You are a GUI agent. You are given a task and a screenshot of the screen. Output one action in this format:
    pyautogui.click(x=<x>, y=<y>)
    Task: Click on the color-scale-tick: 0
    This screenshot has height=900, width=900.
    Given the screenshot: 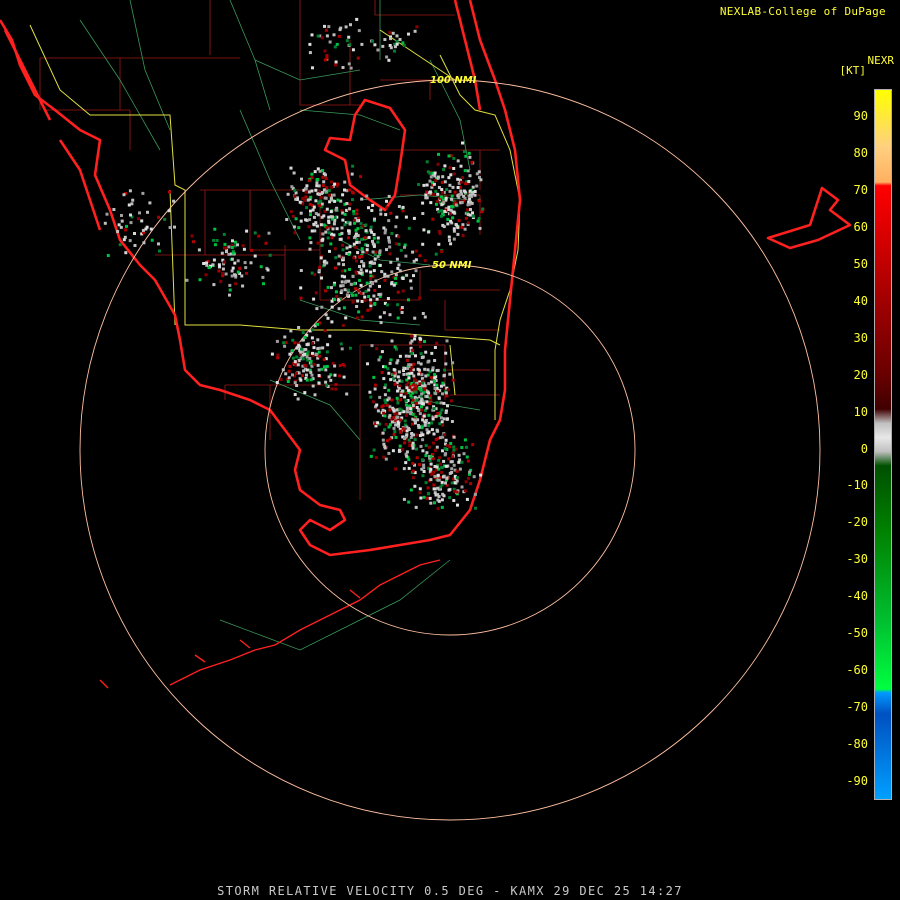 What is the action you would take?
    pyautogui.click(x=864, y=448)
    